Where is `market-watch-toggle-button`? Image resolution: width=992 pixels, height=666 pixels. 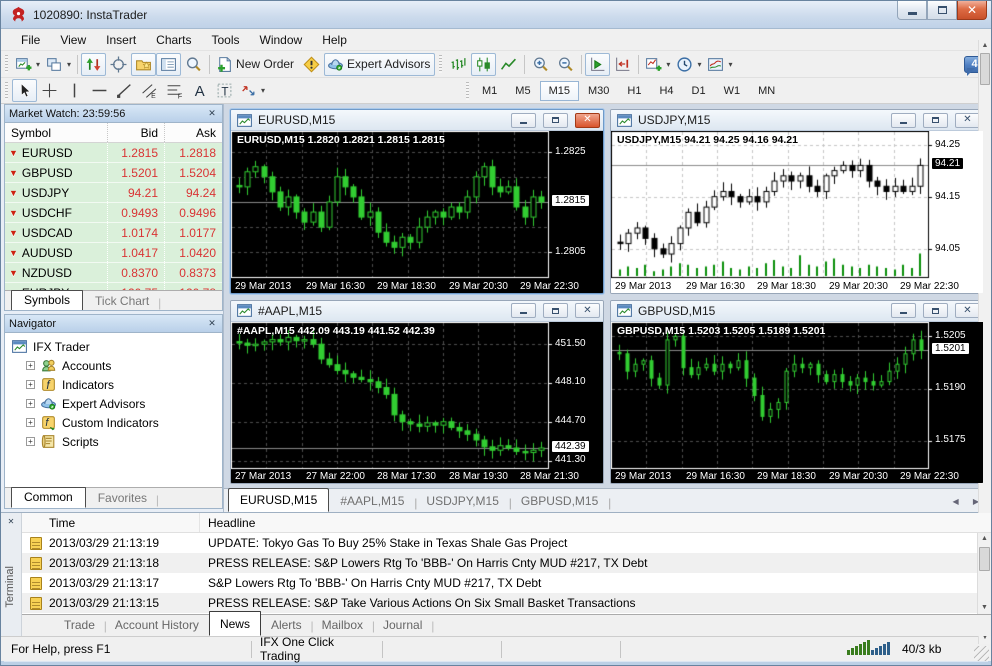 market-watch-toggle-button is located at coordinates (94, 64).